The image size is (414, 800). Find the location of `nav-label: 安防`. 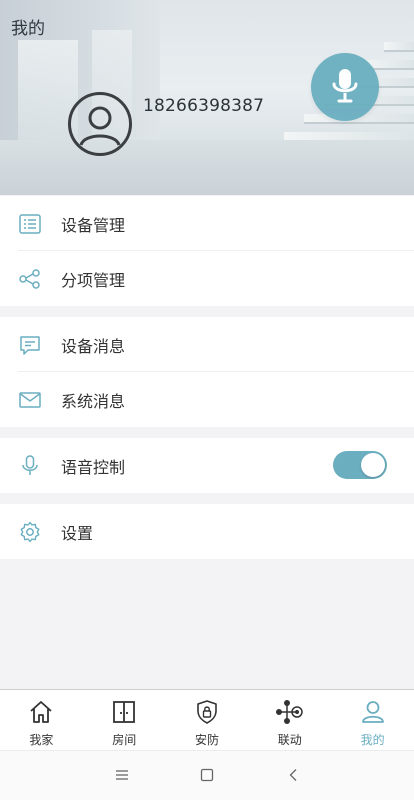

nav-label: 安防 is located at coordinates (206, 740).